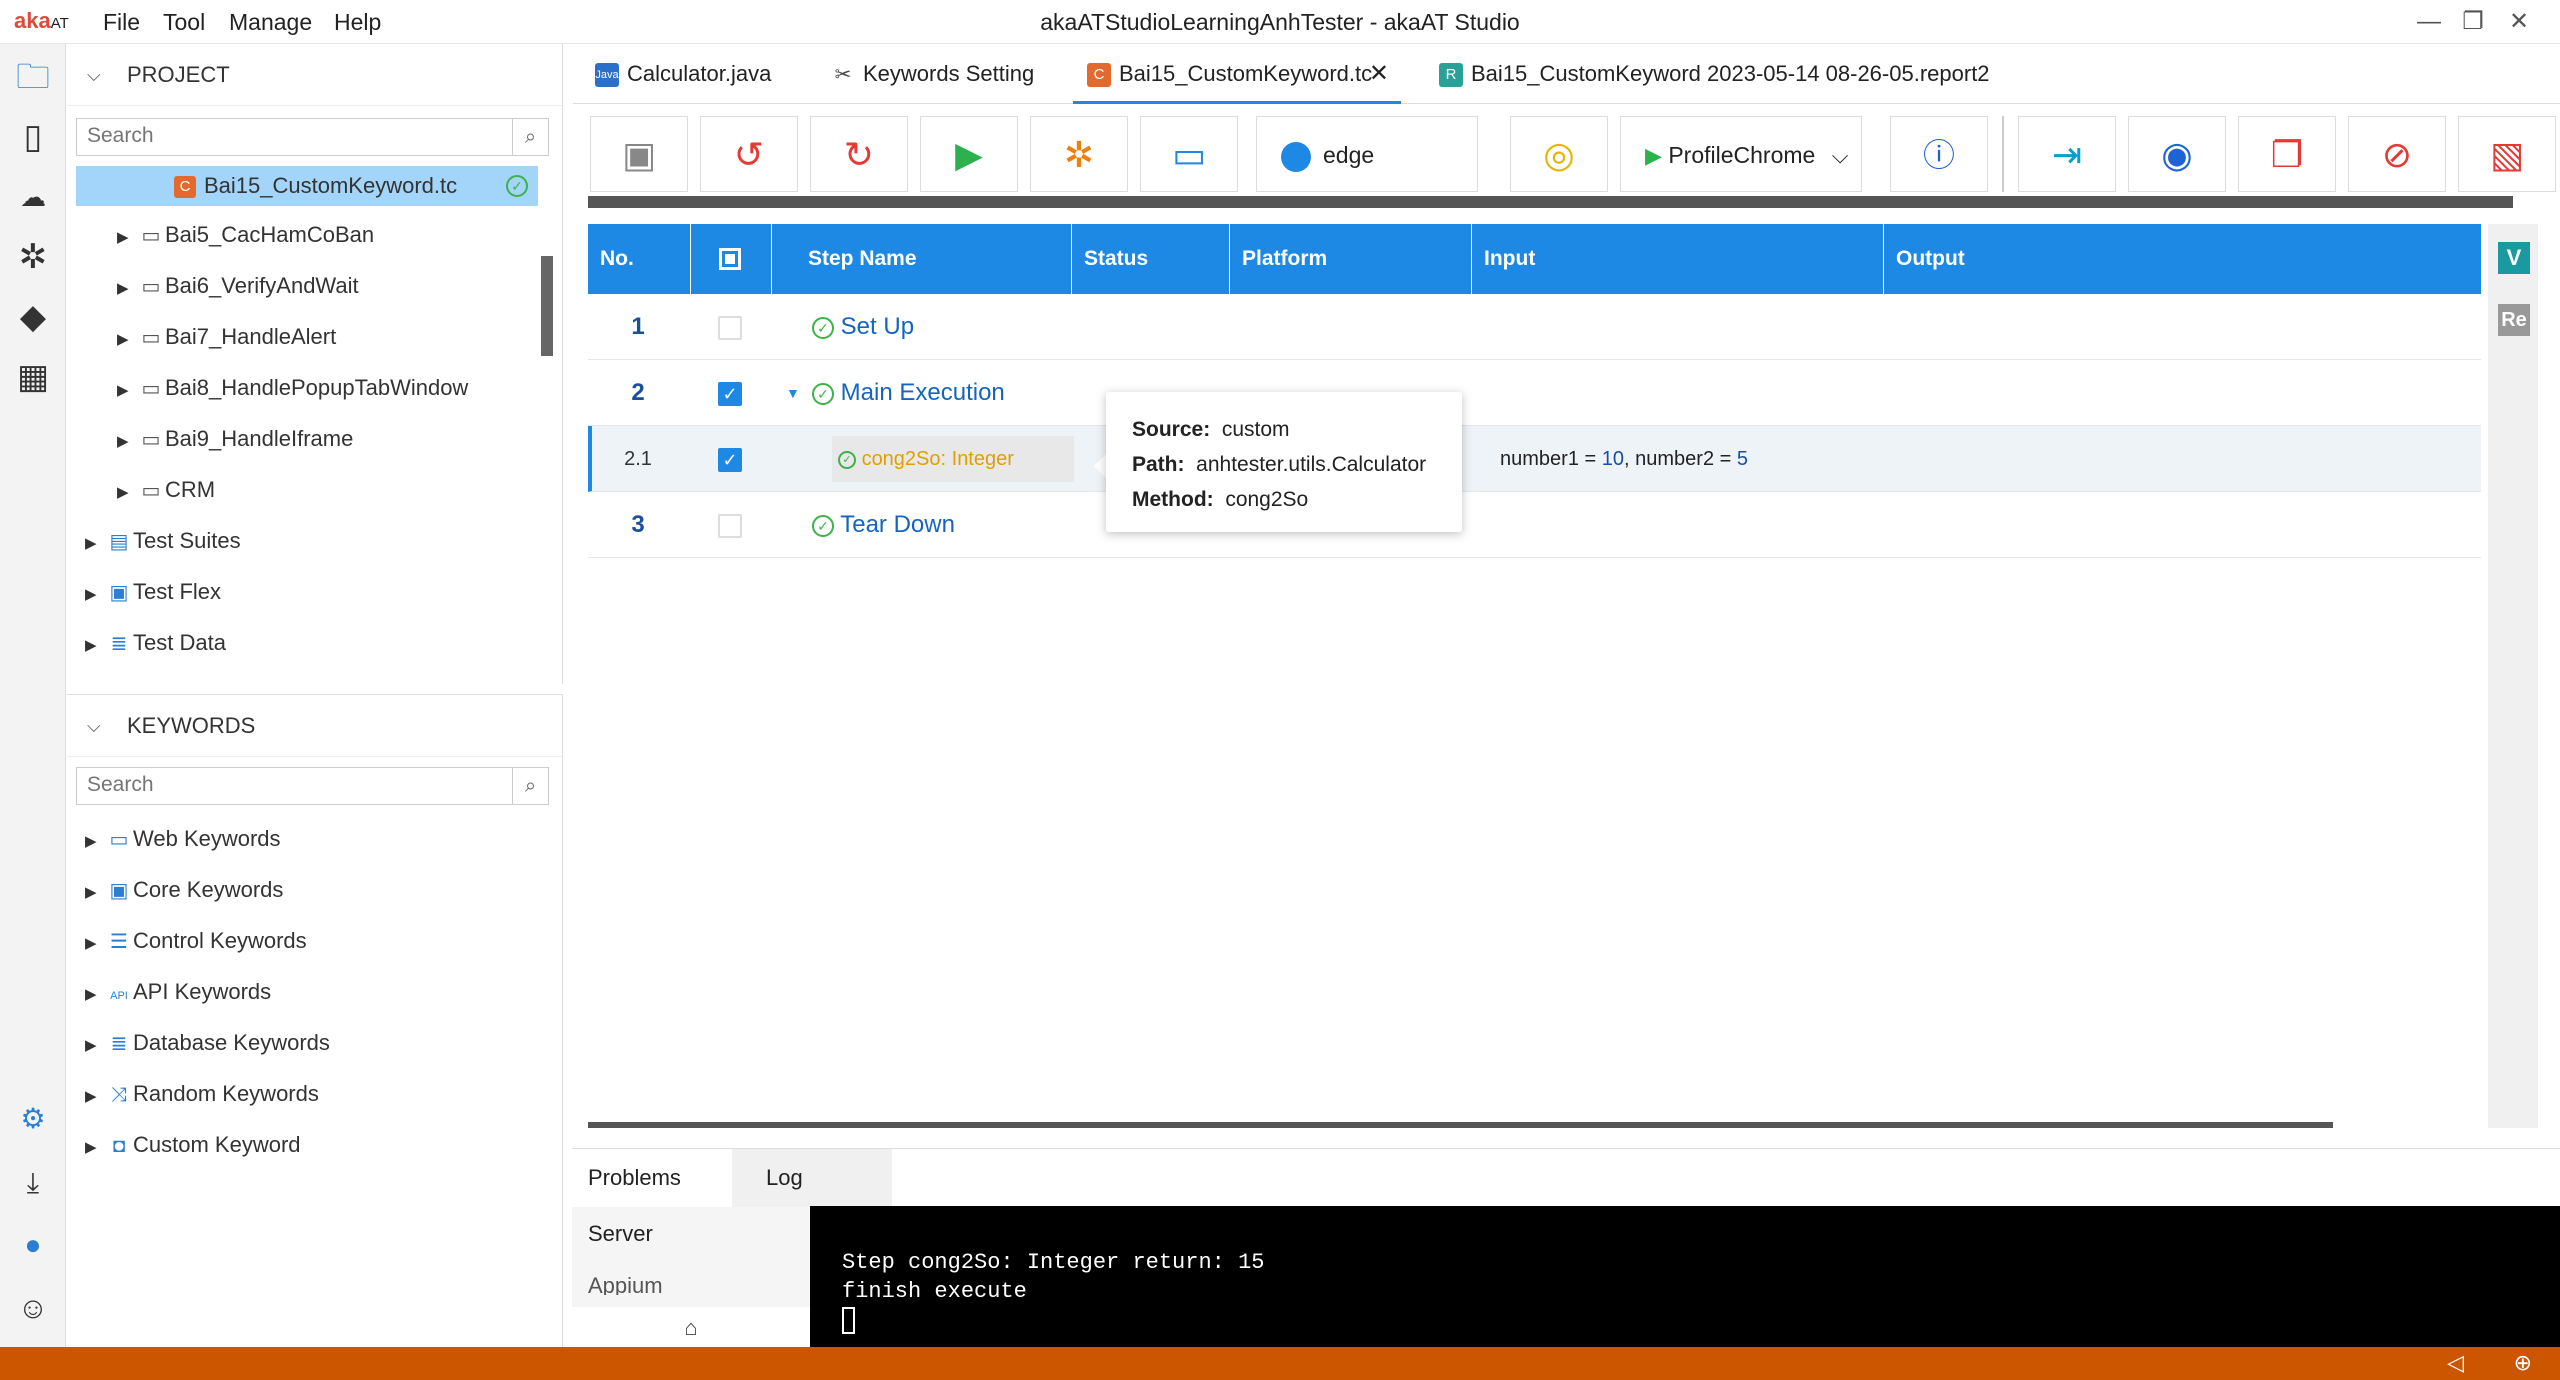 The height and width of the screenshot is (1380, 2560). I want to click on tree-item-custom-keyword: ▶ ◘ Custom Keyword, so click(193, 1145).